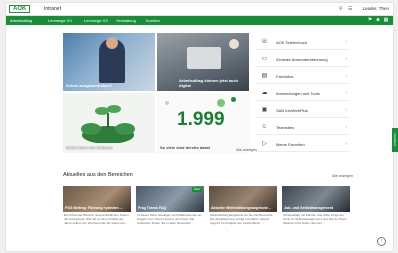  What do you see at coordinates (264, 93) in the screenshot?
I see `cloud-icon: ☁` at bounding box center [264, 93].